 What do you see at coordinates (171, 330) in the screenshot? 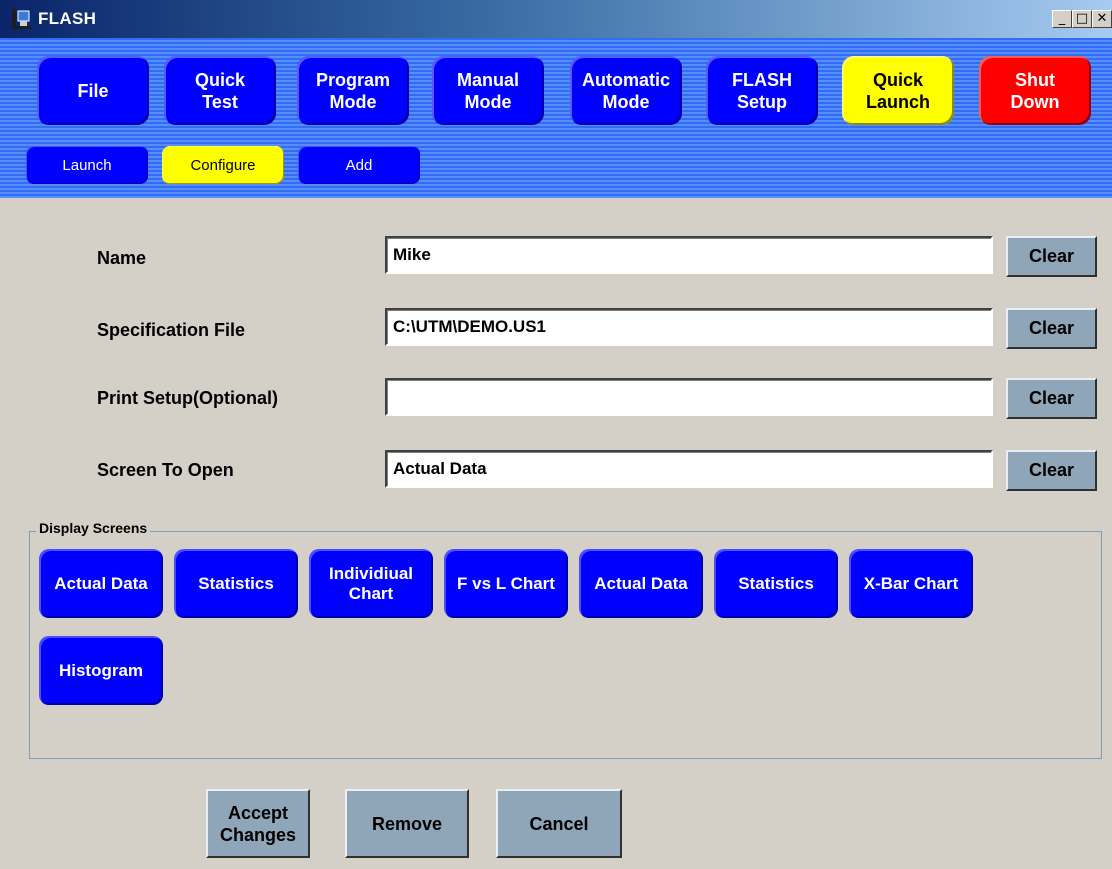
I see `specification-file-label: Specification File` at bounding box center [171, 330].